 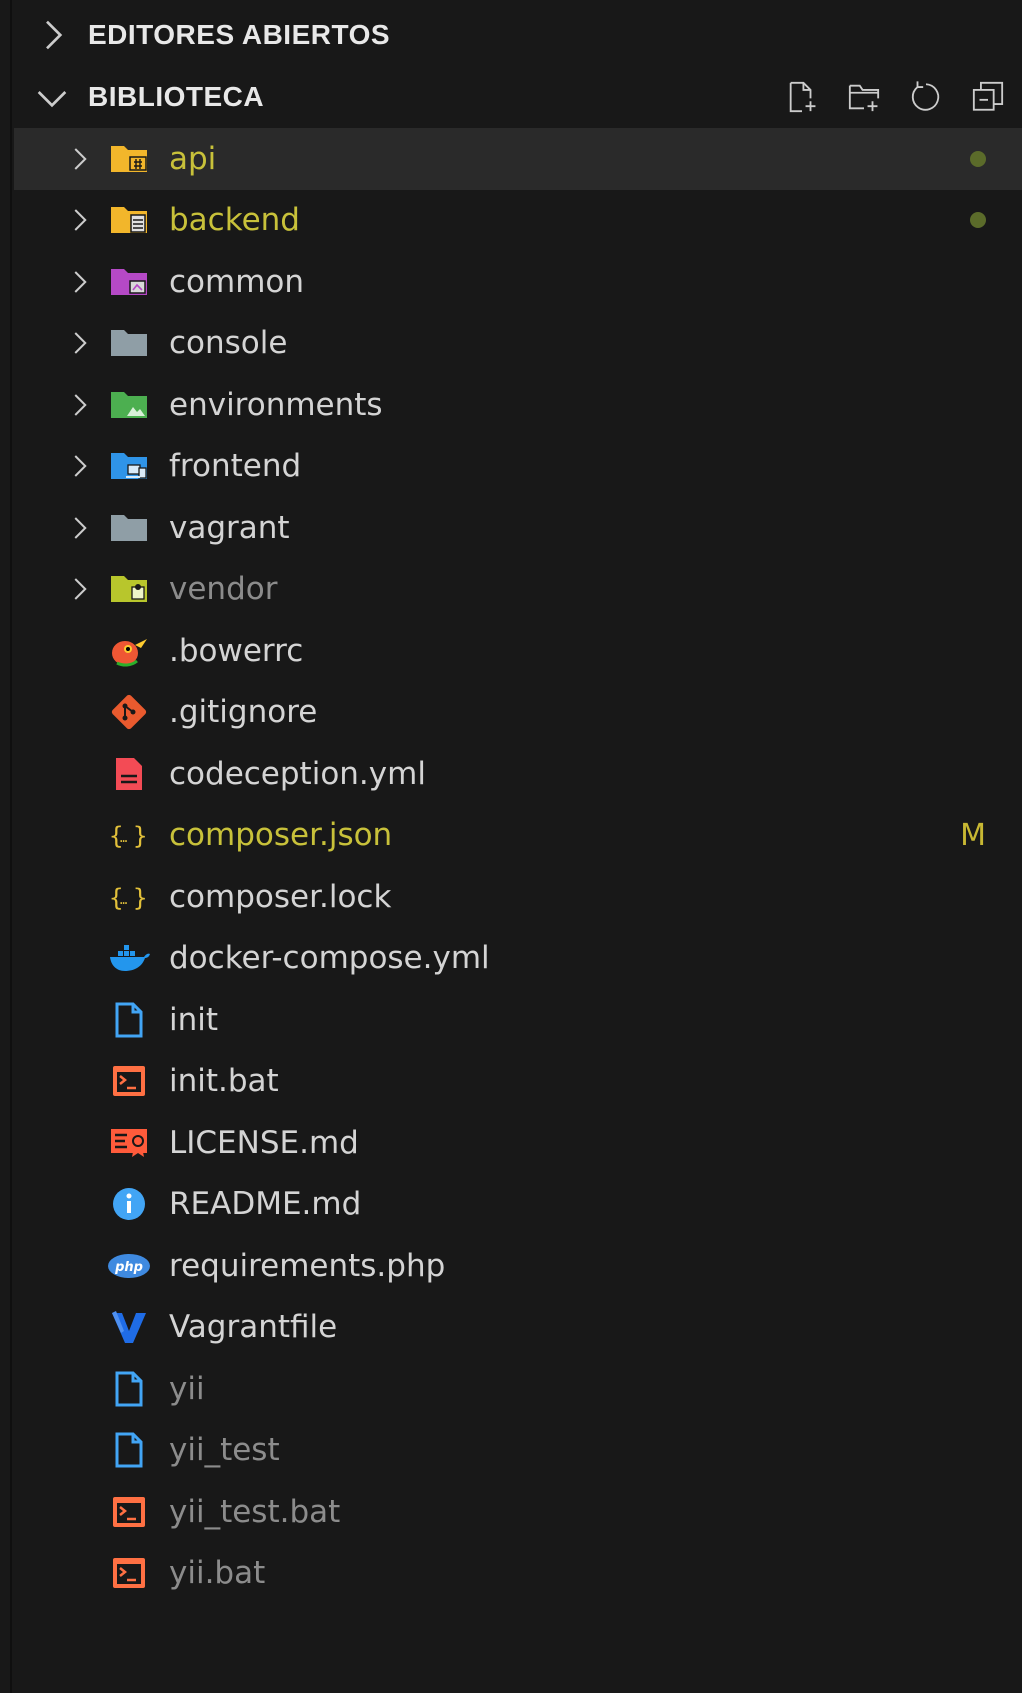 I want to click on tree-item-label: docker-compose.yml, so click(x=329, y=958).